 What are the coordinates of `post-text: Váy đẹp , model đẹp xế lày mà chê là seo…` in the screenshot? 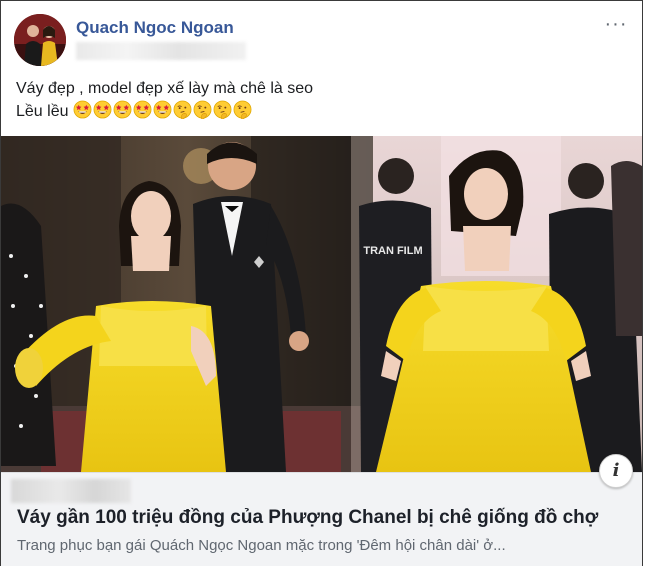 It's located at (316, 100).